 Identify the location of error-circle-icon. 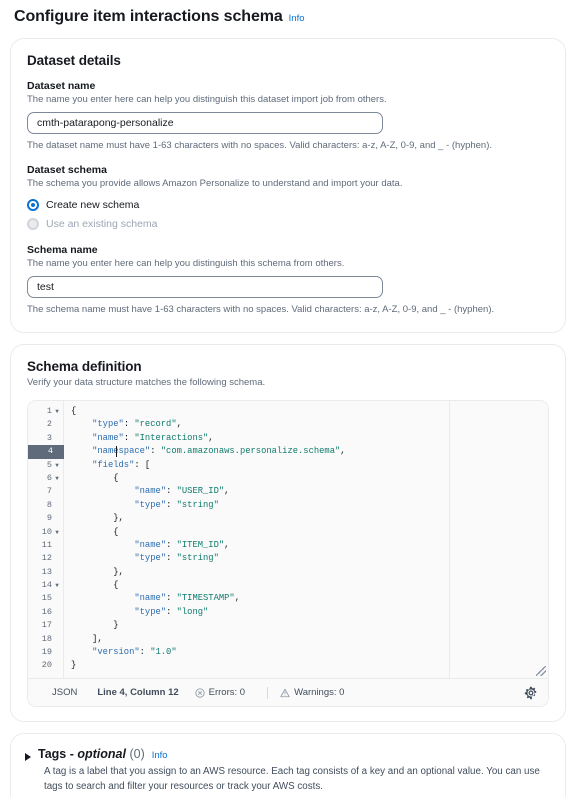
(200, 692).